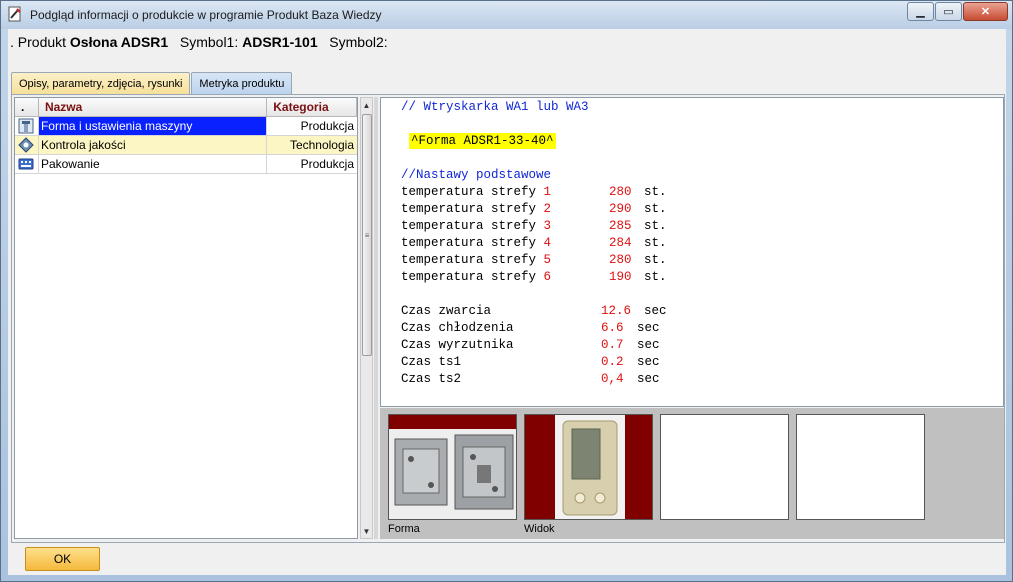 Image resolution: width=1013 pixels, height=582 pixels. What do you see at coordinates (612, 328) in the screenshot?
I see `time-value: 6.6` at bounding box center [612, 328].